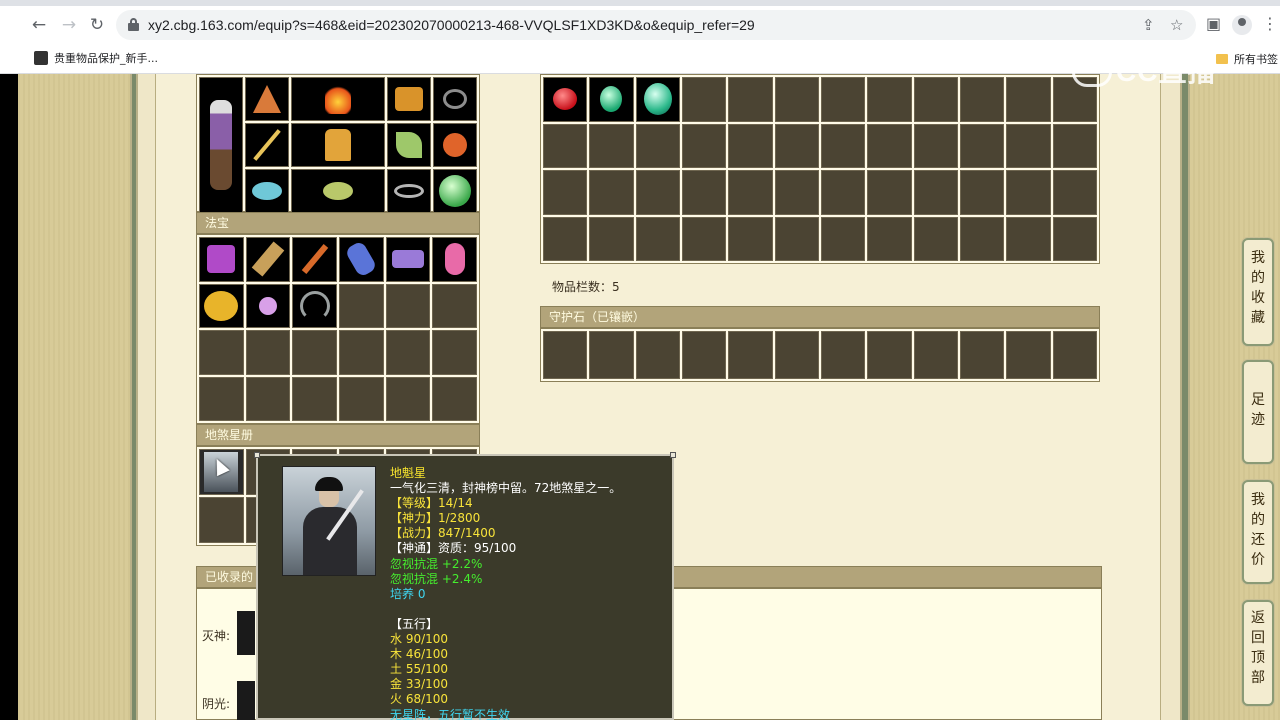 The width and height of the screenshot is (1280, 720). I want to click on equip-slot-orb, so click(267, 191).